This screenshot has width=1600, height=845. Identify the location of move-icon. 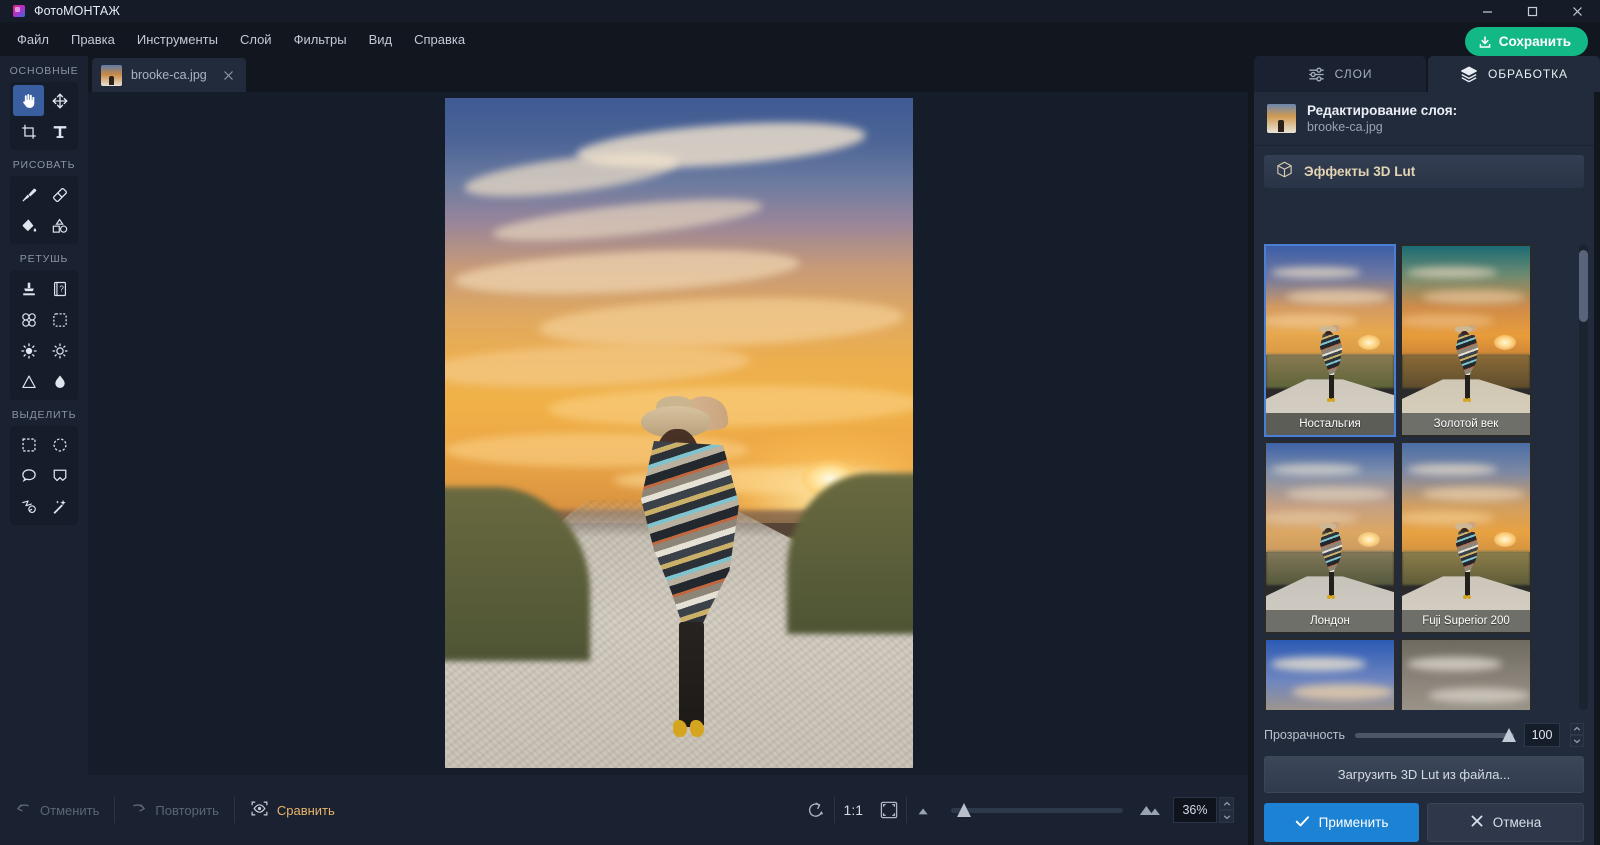
(59, 100).